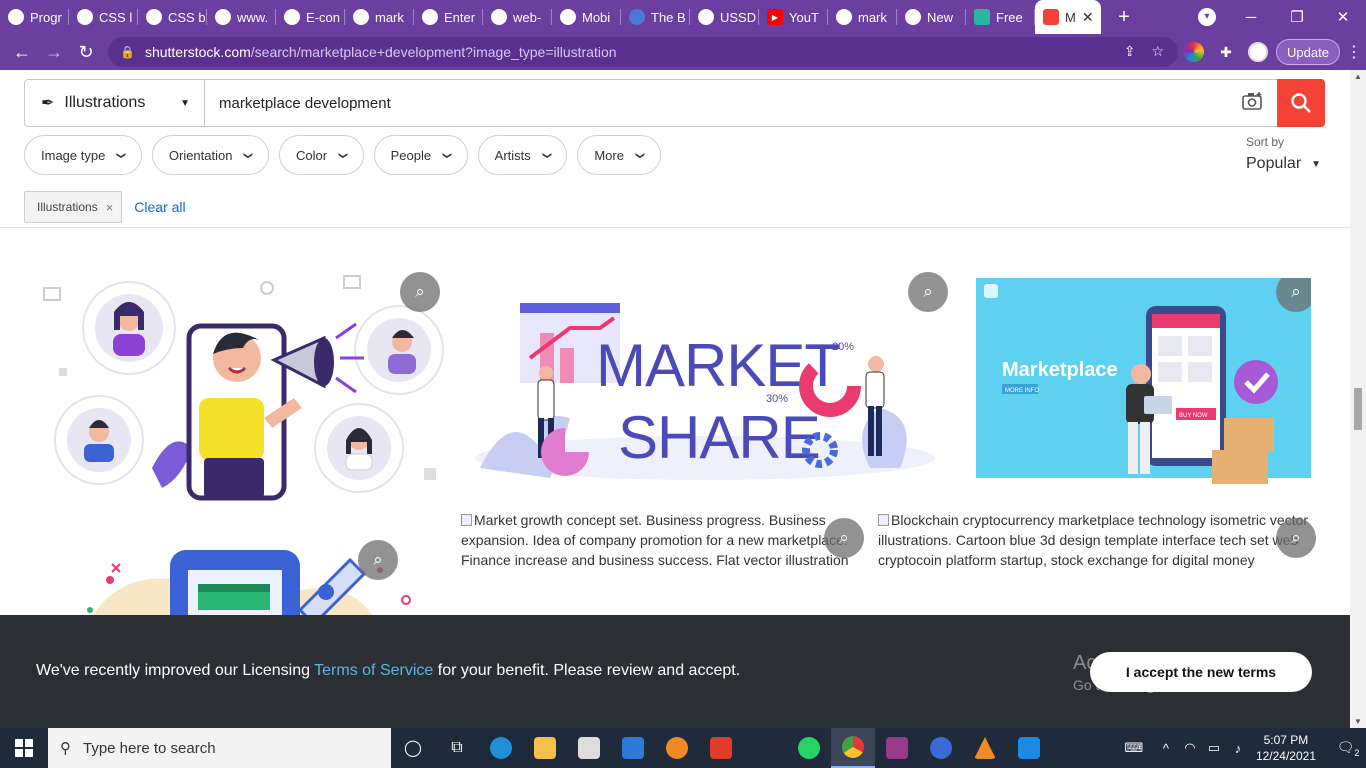 The image size is (1366, 768). Describe the element at coordinates (1207, 17) in the screenshot. I see `tab-search-dropdown-icon: ▾` at that location.